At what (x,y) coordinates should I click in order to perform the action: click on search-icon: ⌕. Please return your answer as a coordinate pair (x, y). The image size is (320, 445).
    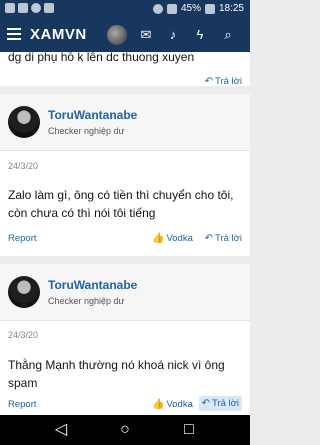
    Looking at the image, I should click on (228, 35).